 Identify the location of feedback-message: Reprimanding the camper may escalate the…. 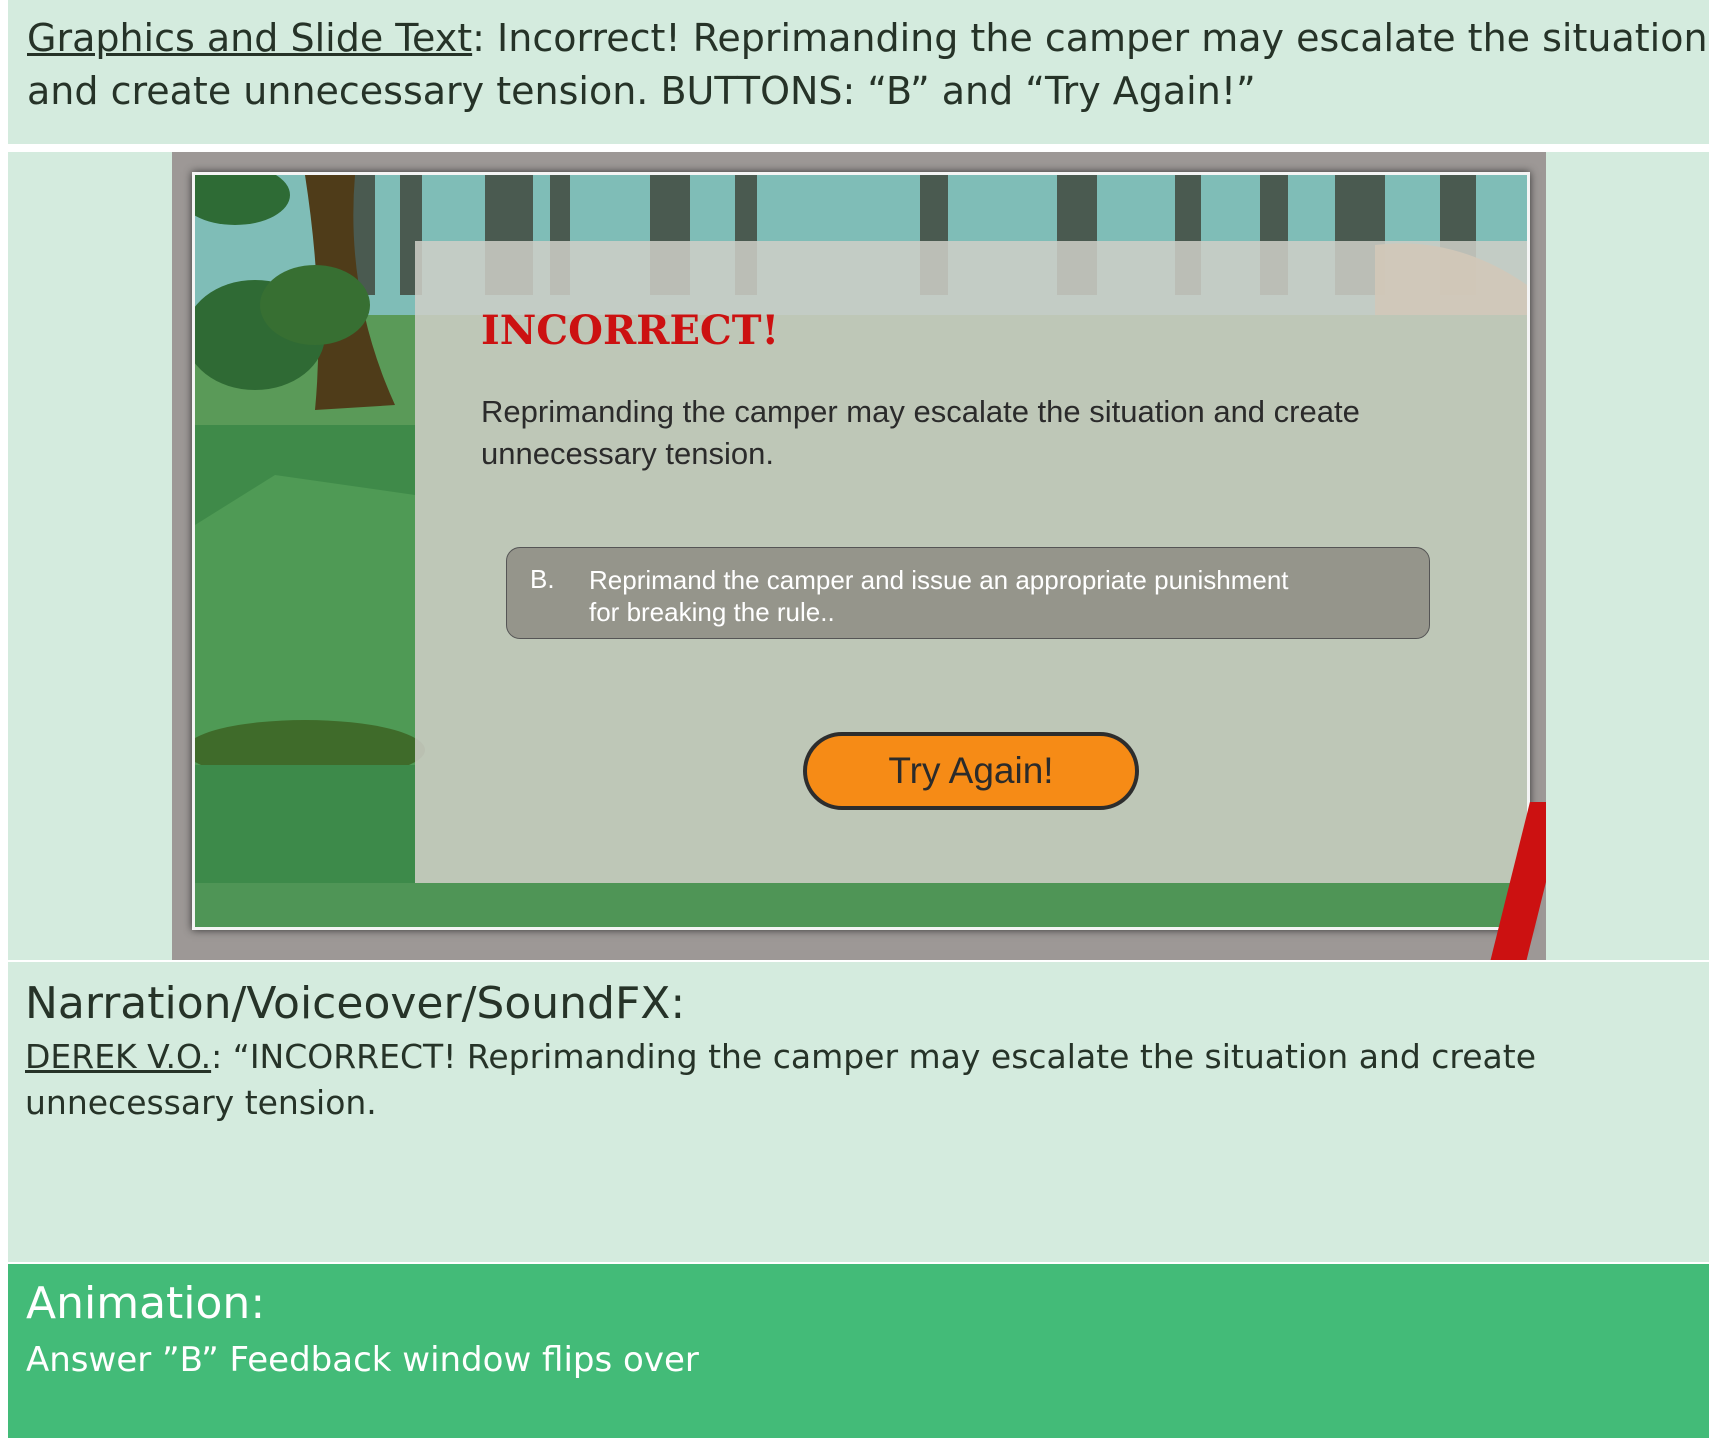
(920, 432).